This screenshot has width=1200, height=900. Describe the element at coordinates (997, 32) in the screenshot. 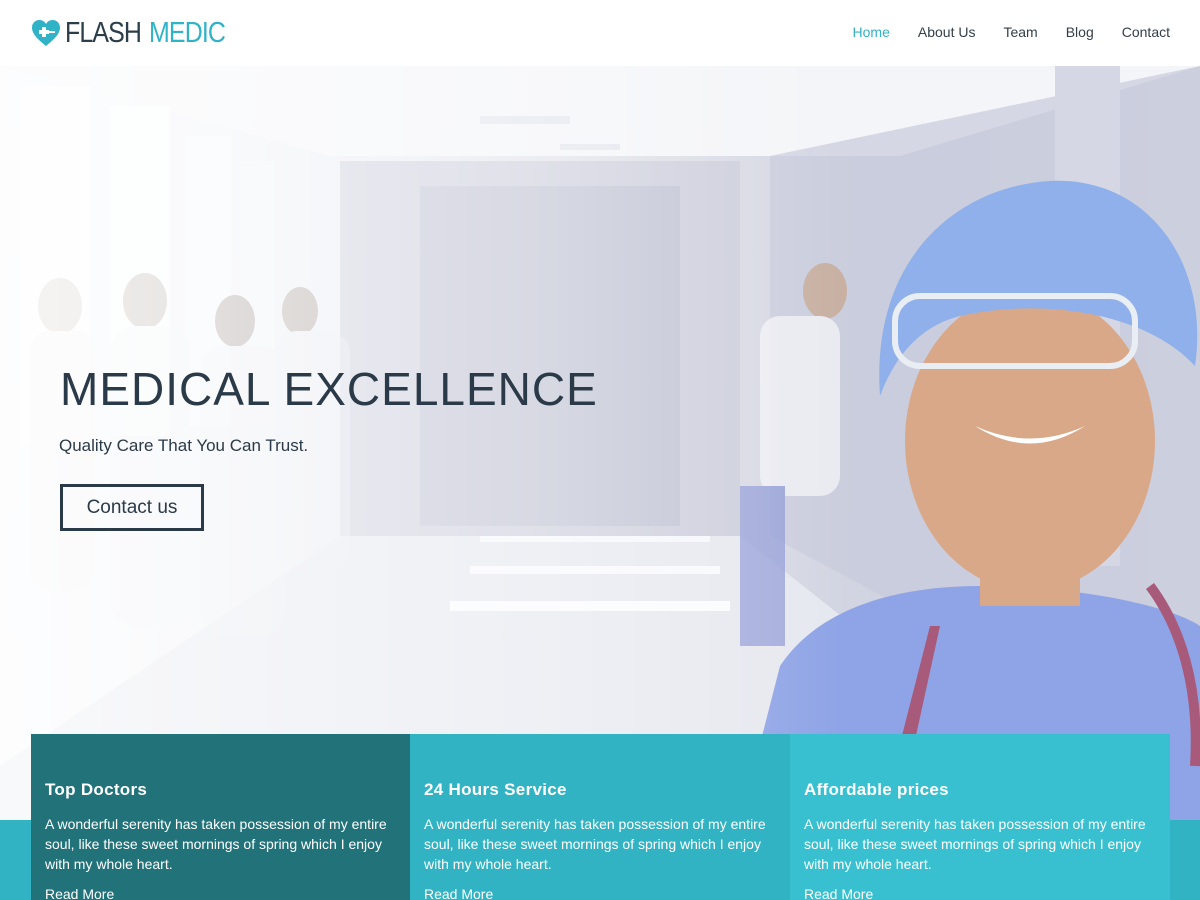

I see `main-nav: Home About Us Team Blog Contact` at that location.